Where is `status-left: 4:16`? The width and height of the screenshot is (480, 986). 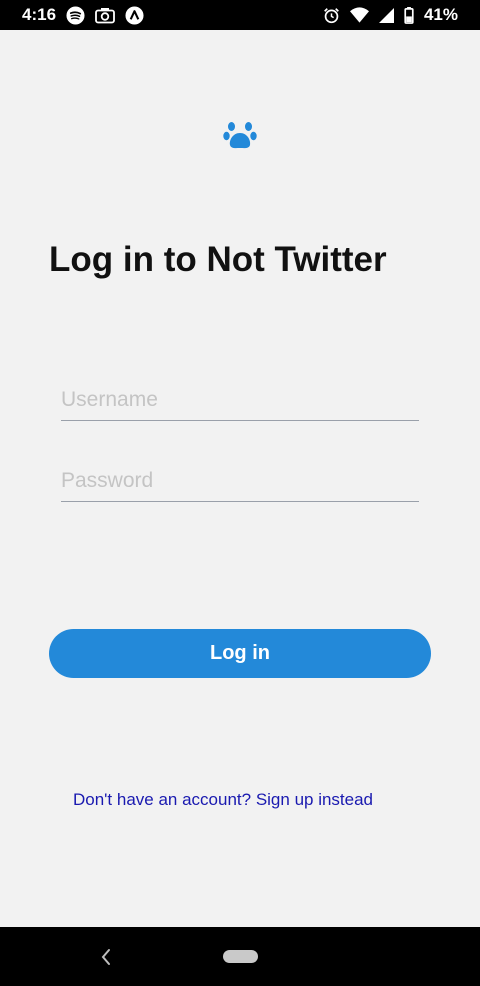 status-left: 4:16 is located at coordinates (83, 15).